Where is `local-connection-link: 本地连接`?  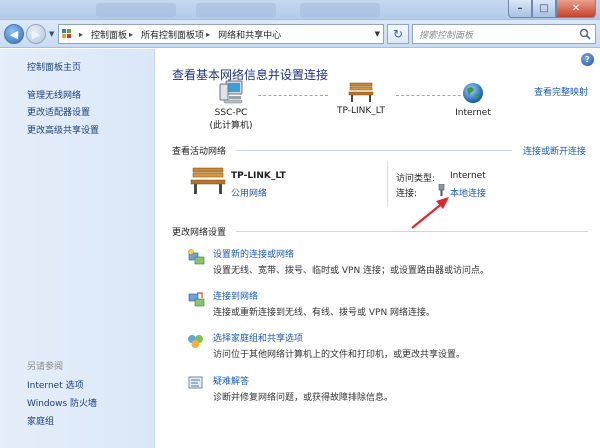
local-connection-link: 本地连接 is located at coordinates (468, 192).